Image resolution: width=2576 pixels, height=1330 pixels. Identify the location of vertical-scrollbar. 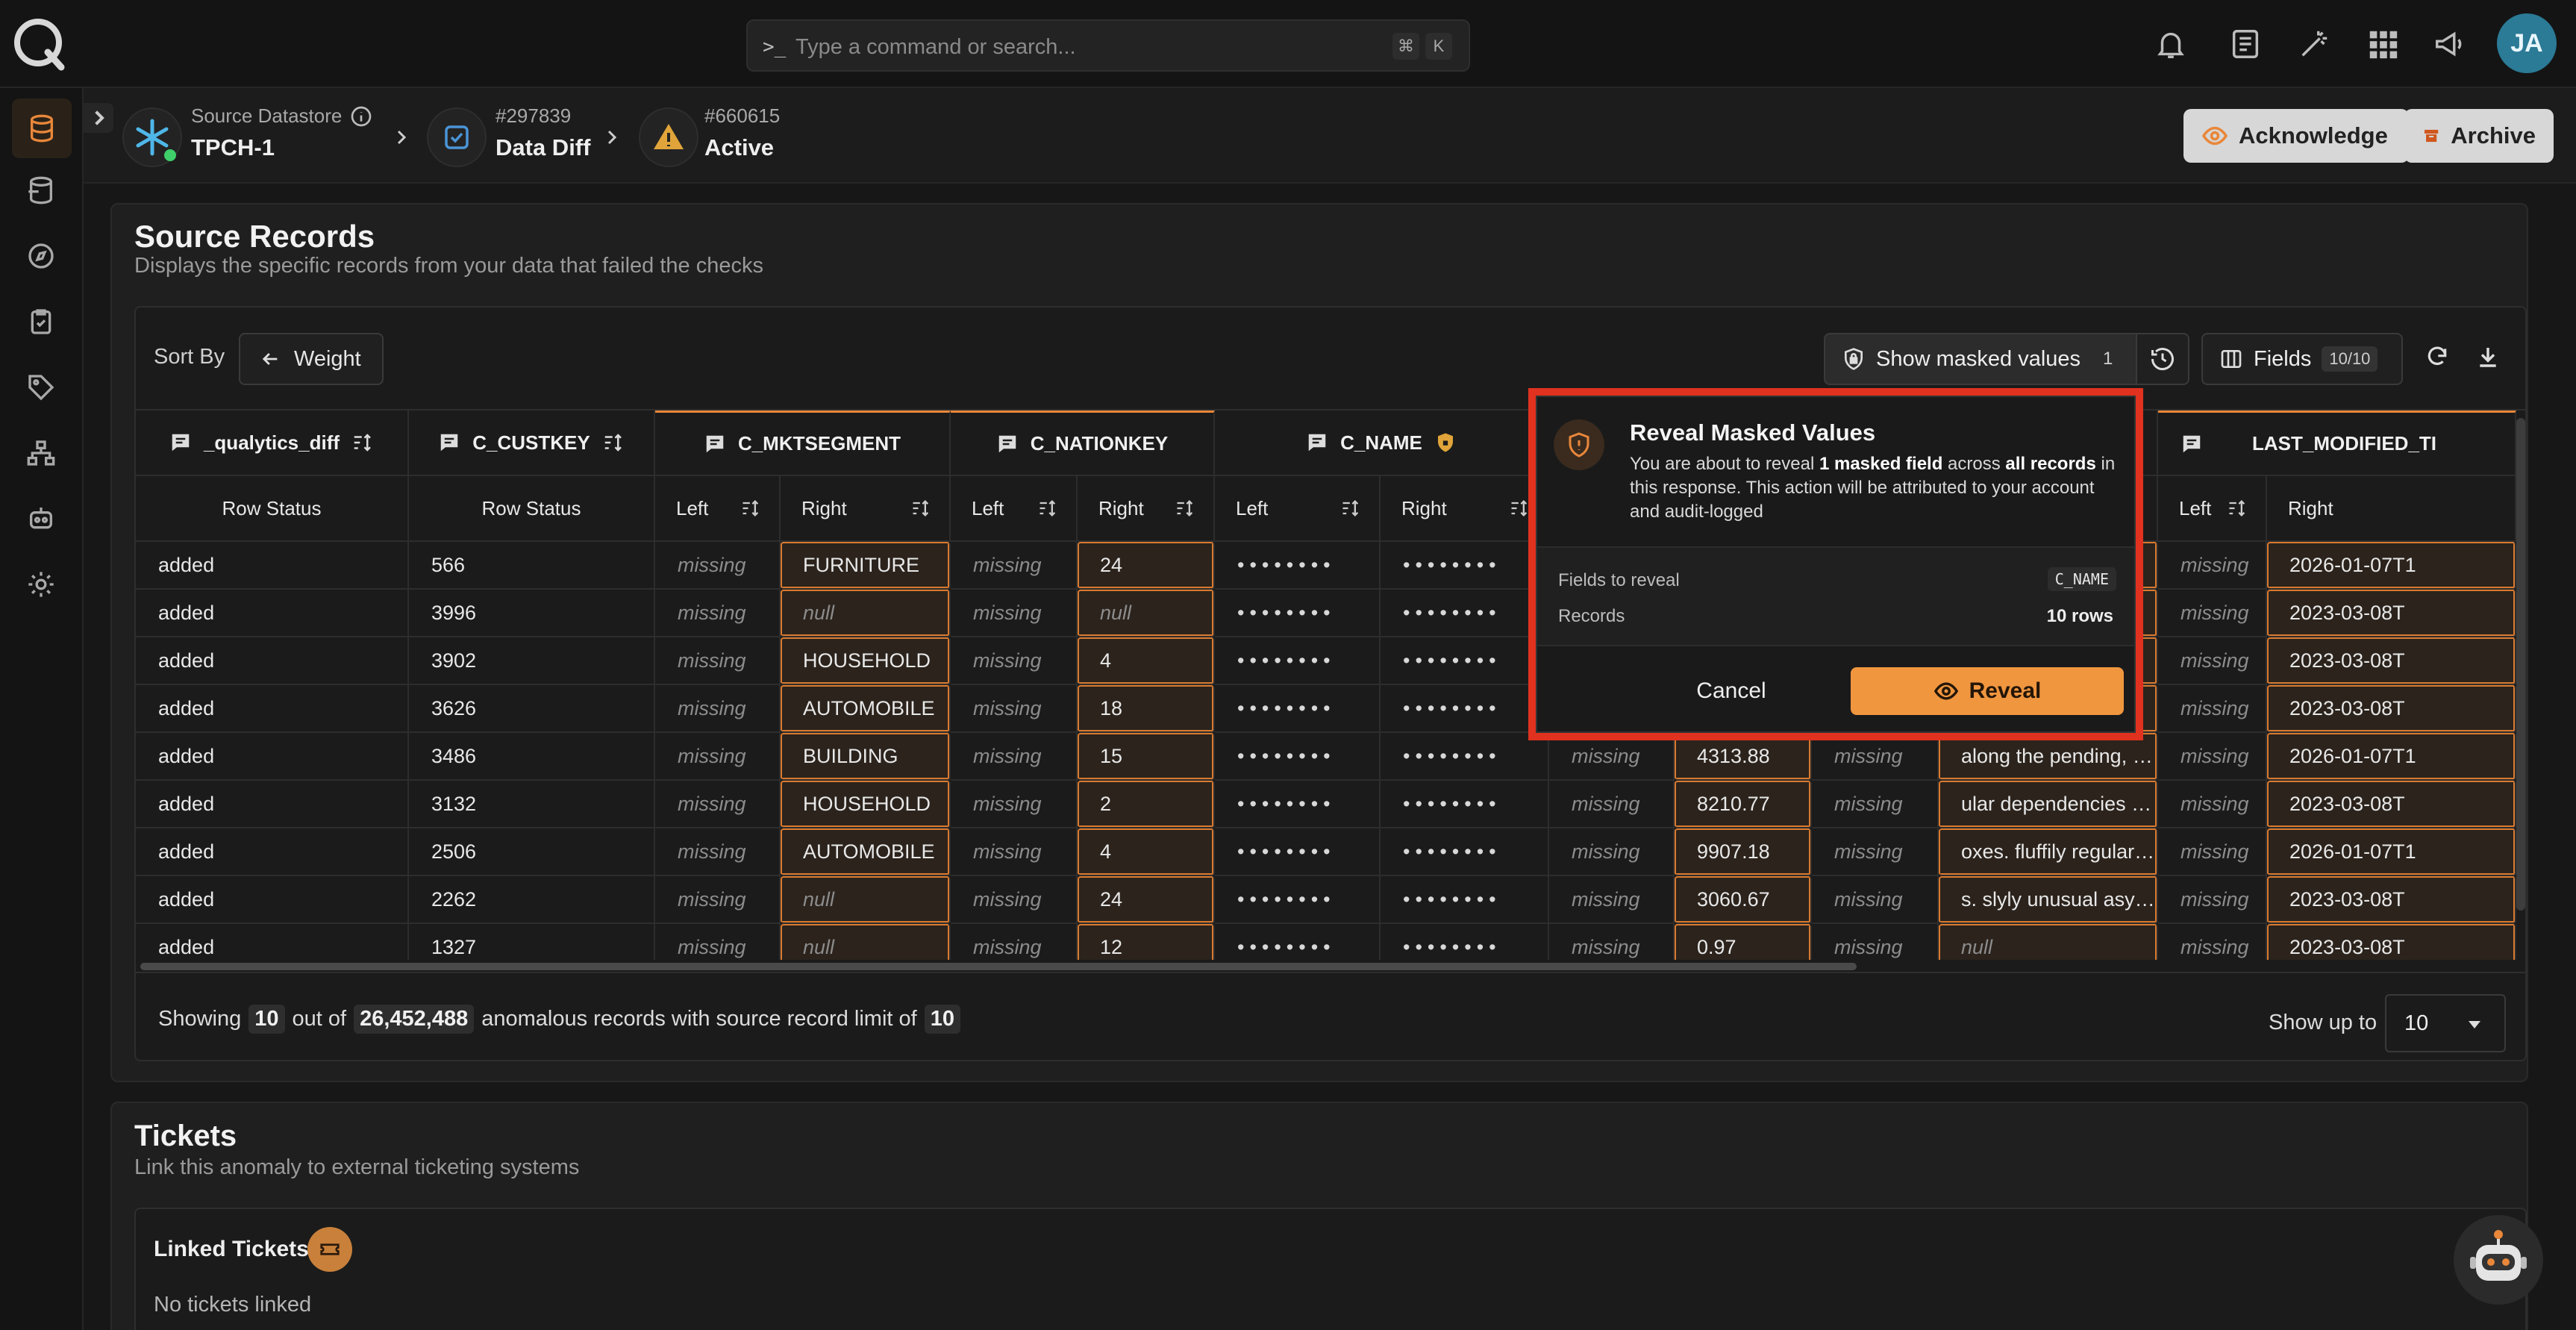
(2520, 686).